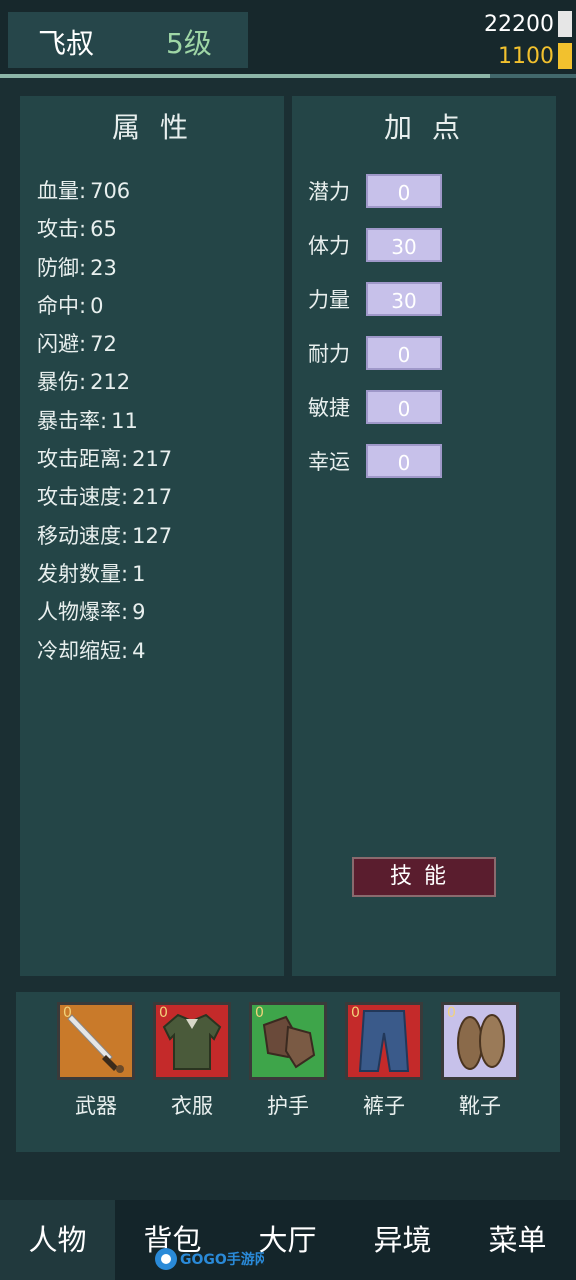 The width and height of the screenshot is (576, 1280). Describe the element at coordinates (519, 24) in the screenshot. I see `silver-amount: 22200` at that location.